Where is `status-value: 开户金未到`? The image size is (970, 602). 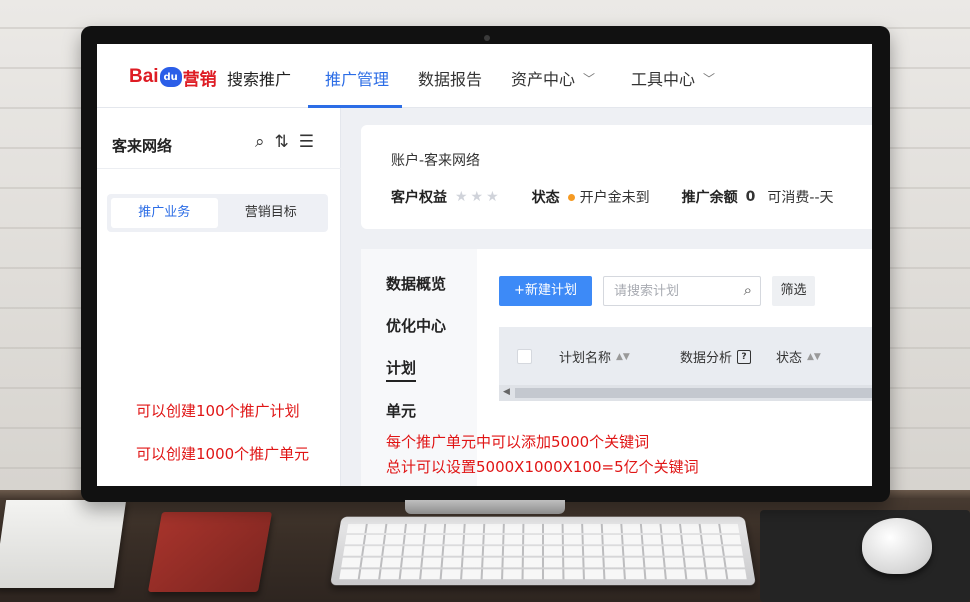 status-value: 开户金未到 is located at coordinates (614, 198).